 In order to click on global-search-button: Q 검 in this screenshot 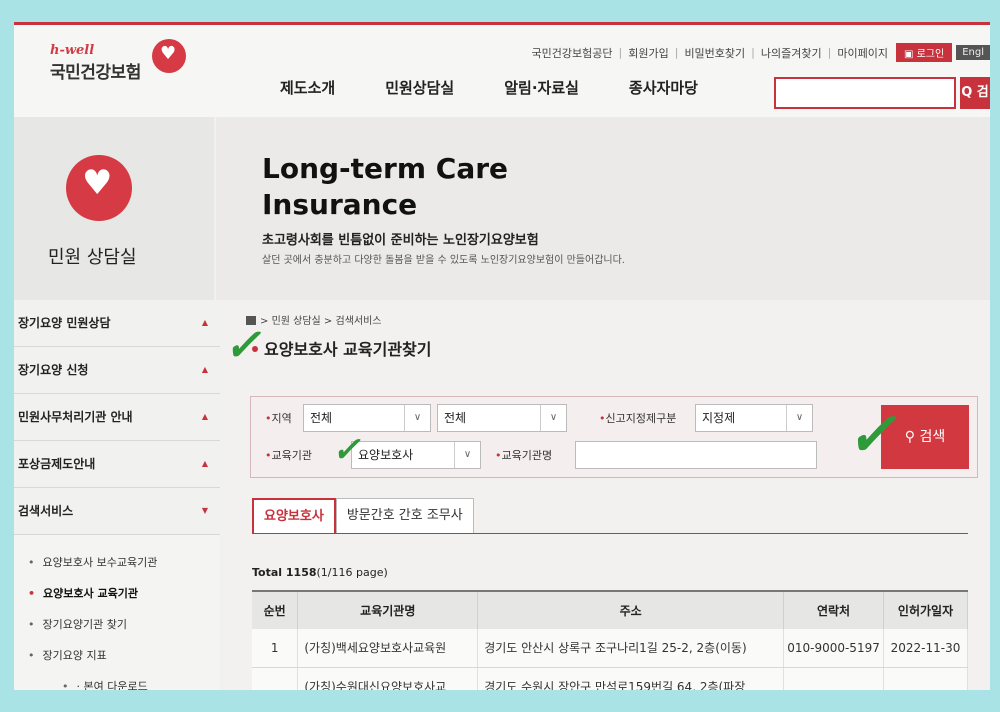, I will do `click(975, 93)`.